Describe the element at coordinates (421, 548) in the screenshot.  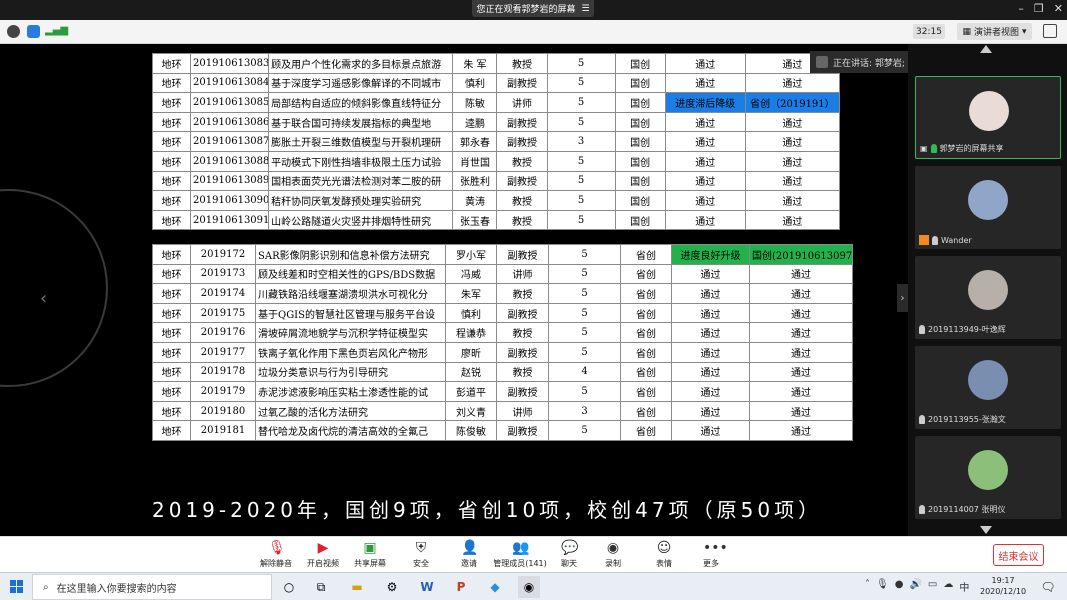
I see `shield-icon: ⛨` at that location.